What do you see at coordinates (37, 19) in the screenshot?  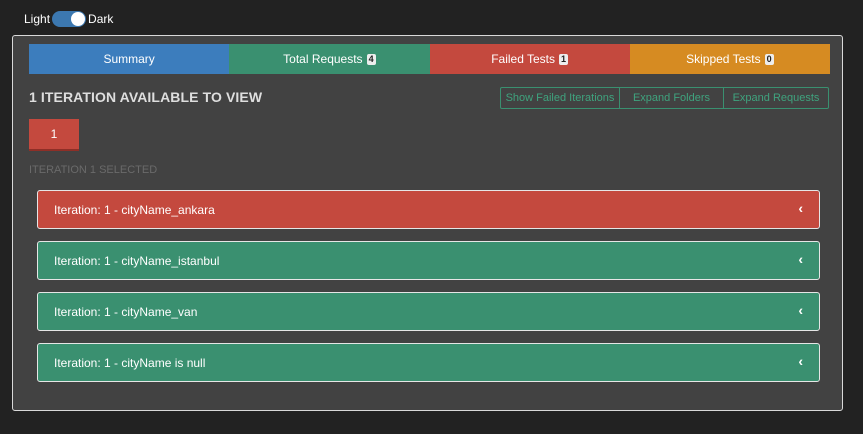 I see `light-label: Light` at bounding box center [37, 19].